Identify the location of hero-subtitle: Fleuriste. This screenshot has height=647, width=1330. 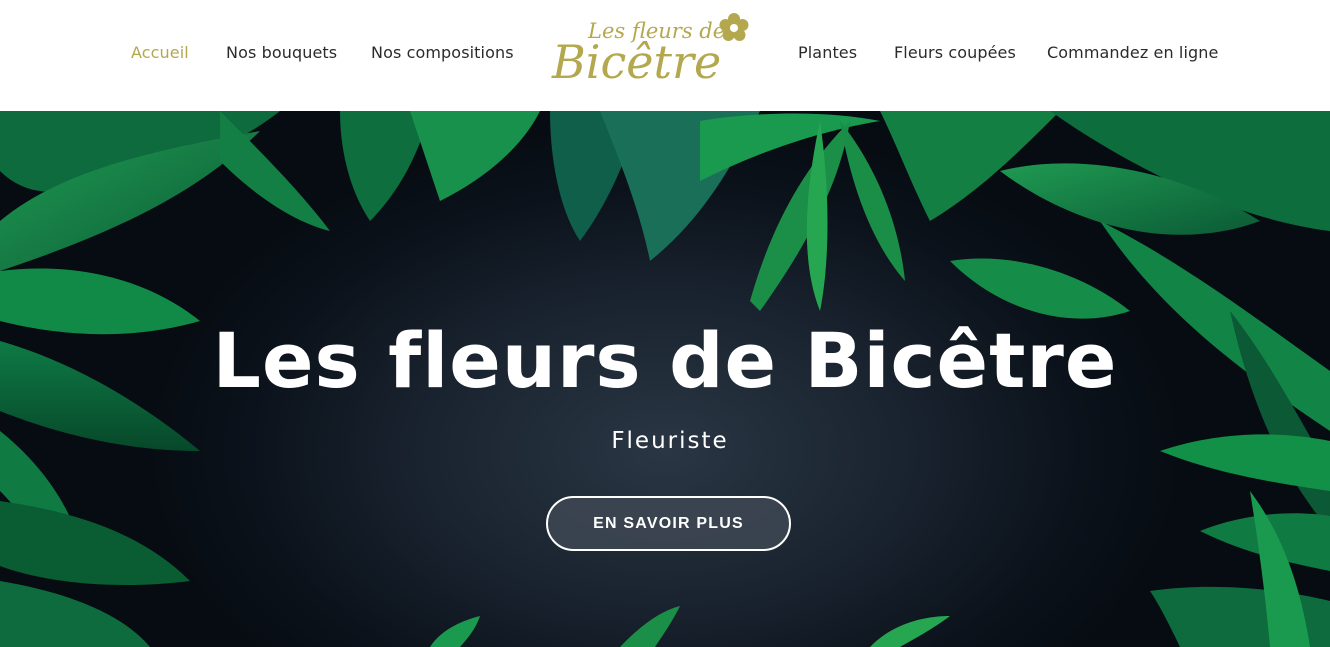
(670, 441).